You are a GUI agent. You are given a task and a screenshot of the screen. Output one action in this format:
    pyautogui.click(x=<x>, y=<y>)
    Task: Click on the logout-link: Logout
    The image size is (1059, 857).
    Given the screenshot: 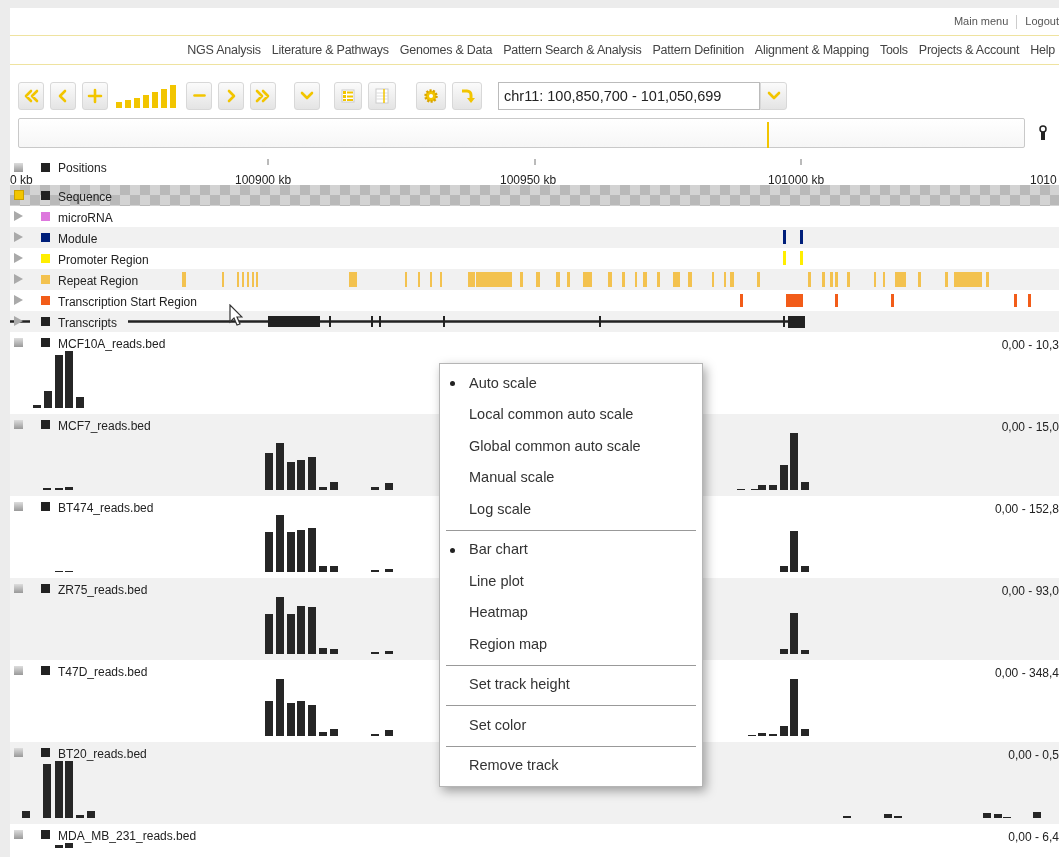 What is the action you would take?
    pyautogui.click(x=1042, y=21)
    